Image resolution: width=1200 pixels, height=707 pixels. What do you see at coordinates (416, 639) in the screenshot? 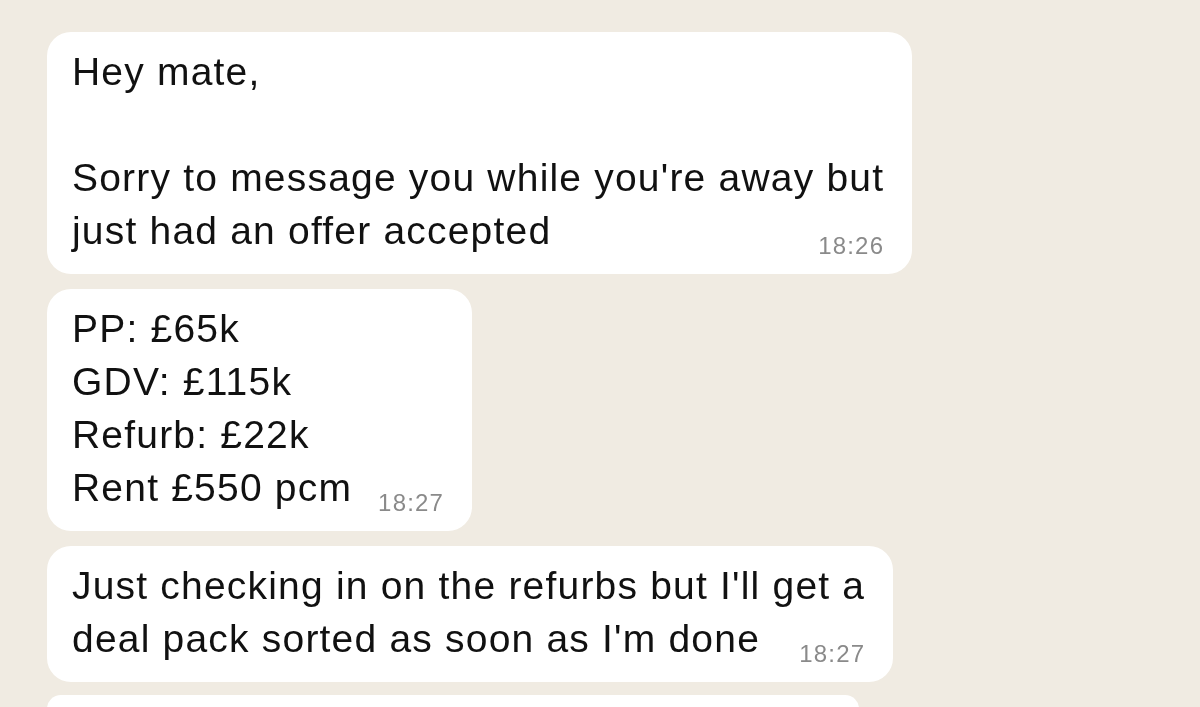
I see `message-text: deal pack sorted as soon as I'm done` at bounding box center [416, 639].